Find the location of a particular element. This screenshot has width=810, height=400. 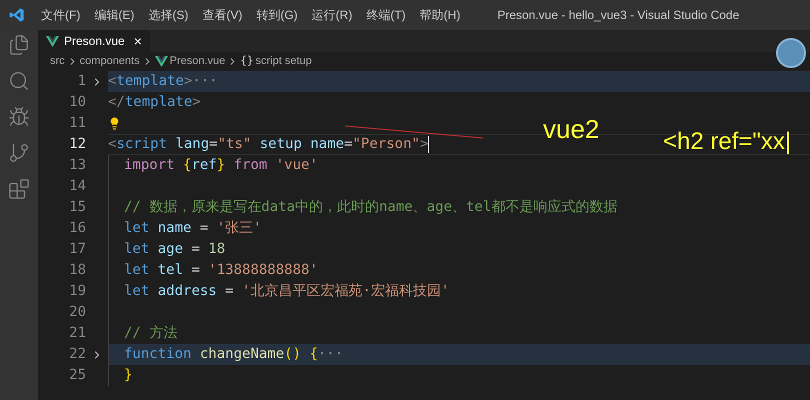

line-number: 17 is located at coordinates (77, 249).